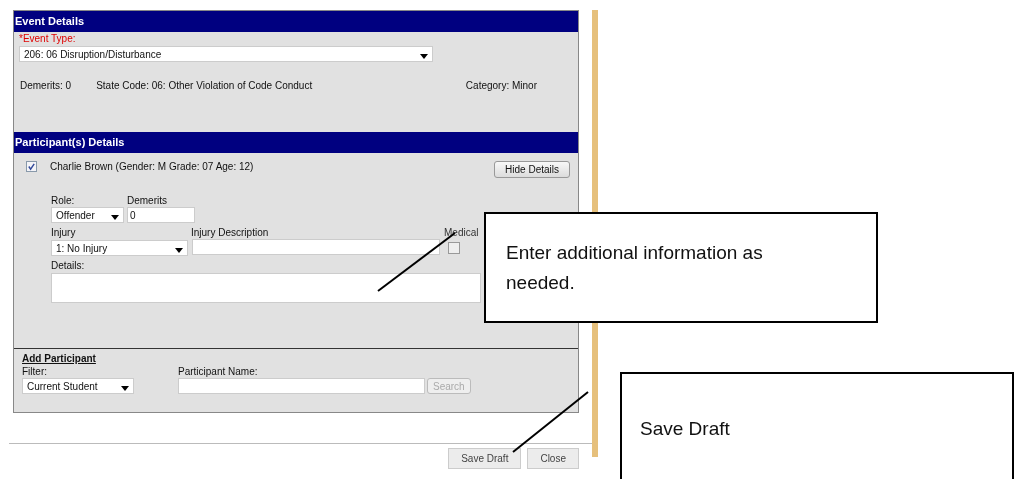 Image resolution: width=1015 pixels, height=479 pixels. What do you see at coordinates (204, 85) in the screenshot?
I see `state-code-text: State Code: 06: Other Violation of Code Conduct` at bounding box center [204, 85].